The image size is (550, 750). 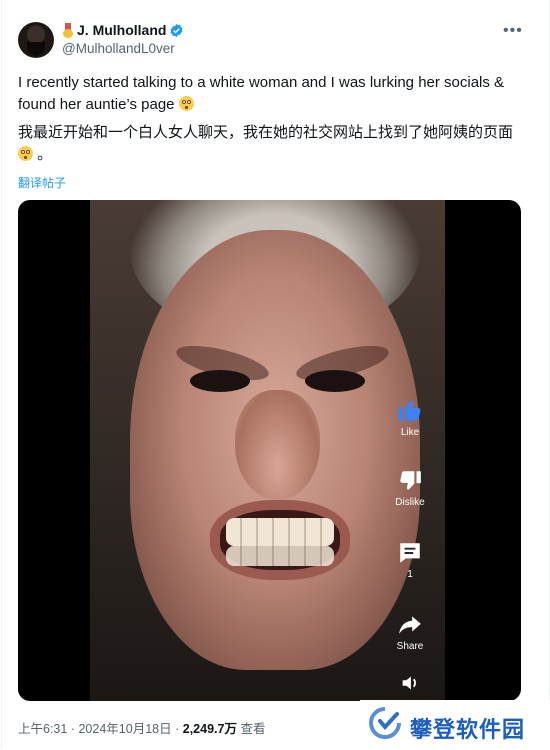 I want to click on thumbs-down-icon, so click(x=410, y=480).